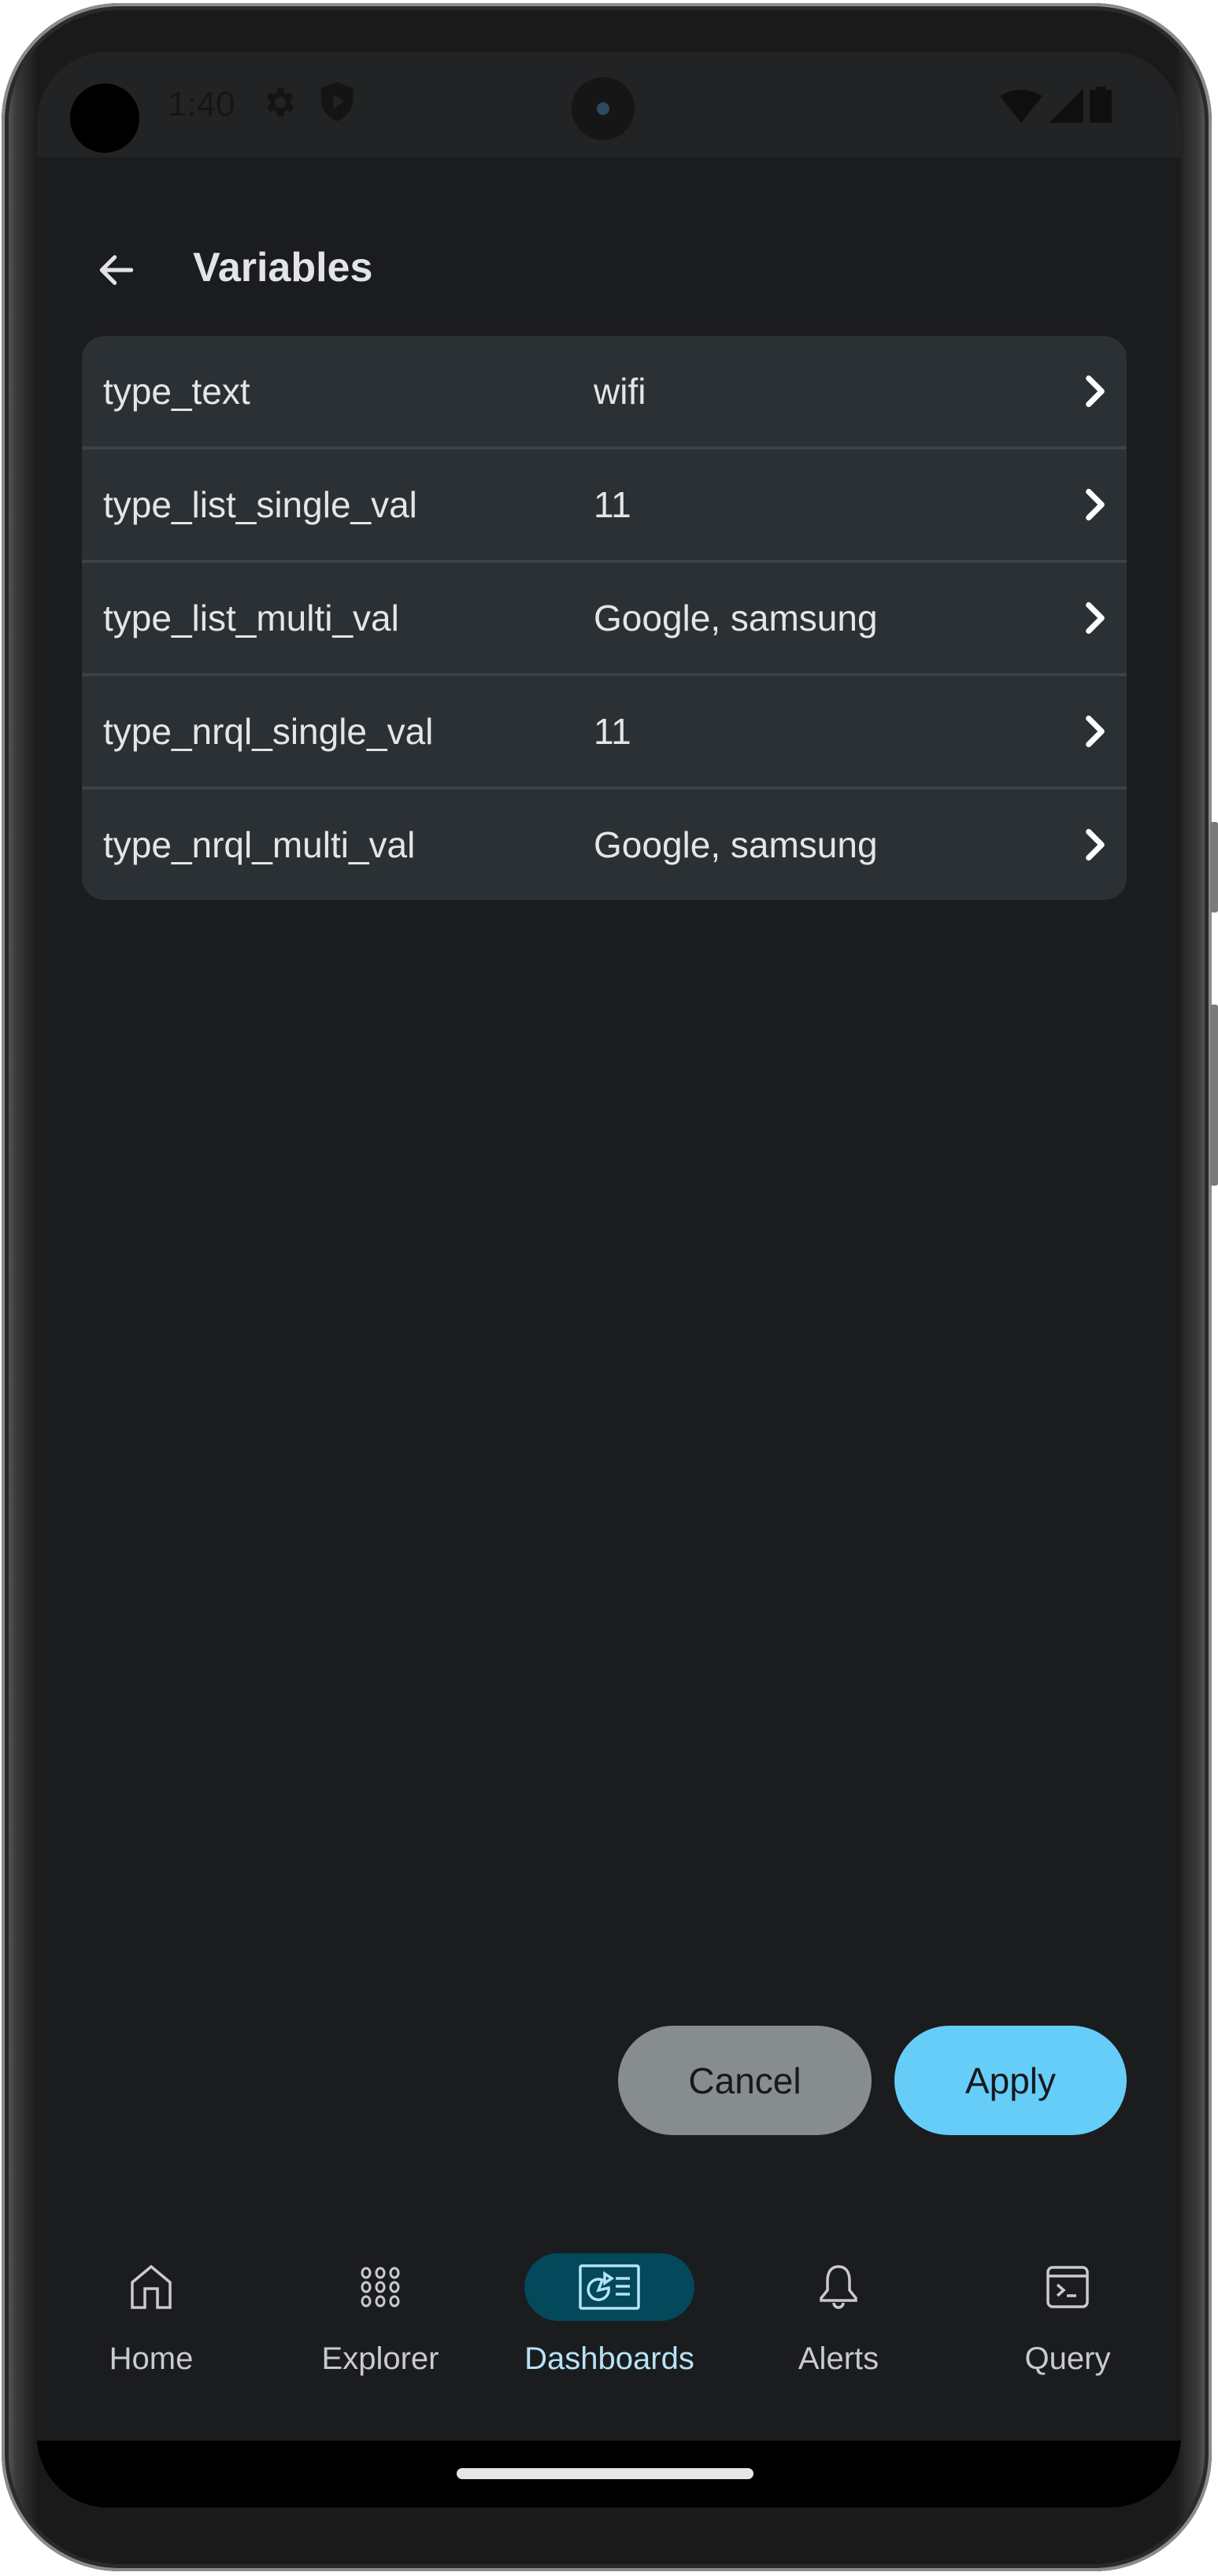 The width and height of the screenshot is (1218, 2576). What do you see at coordinates (1010, 2080) in the screenshot?
I see `apply-button: Apply` at bounding box center [1010, 2080].